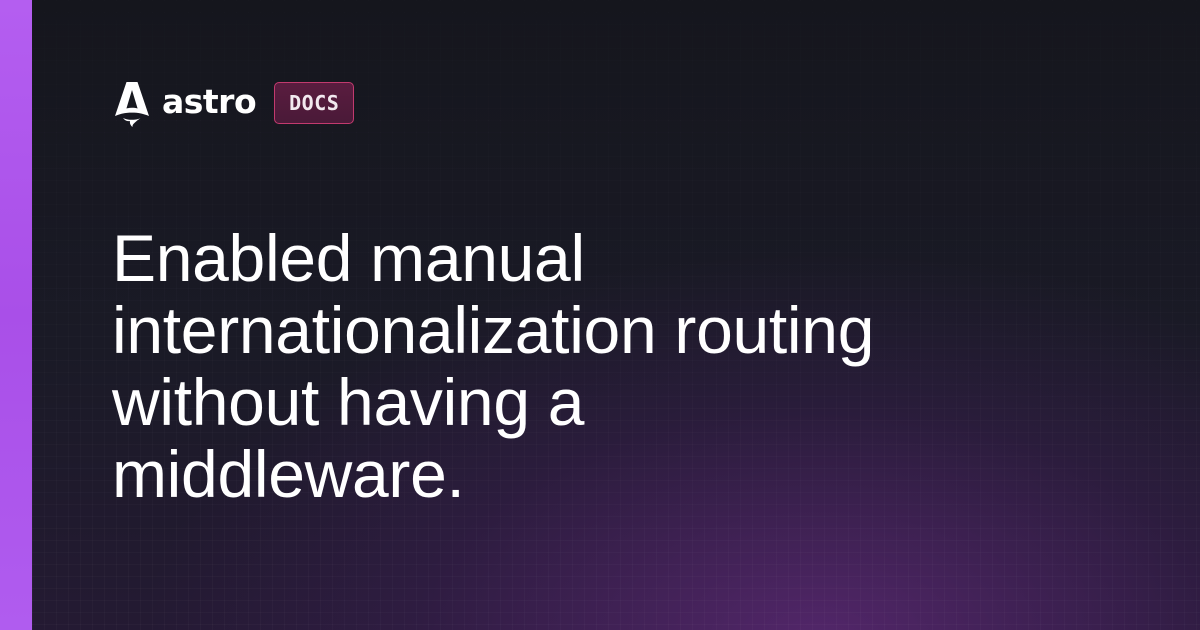  I want to click on headline-line: without having a, so click(348, 402).